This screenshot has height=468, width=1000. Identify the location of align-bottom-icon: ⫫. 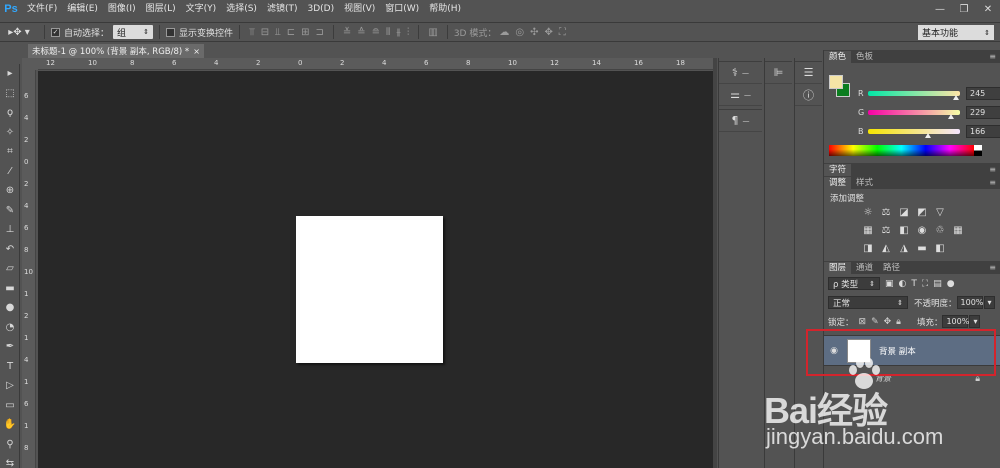
(278, 32).